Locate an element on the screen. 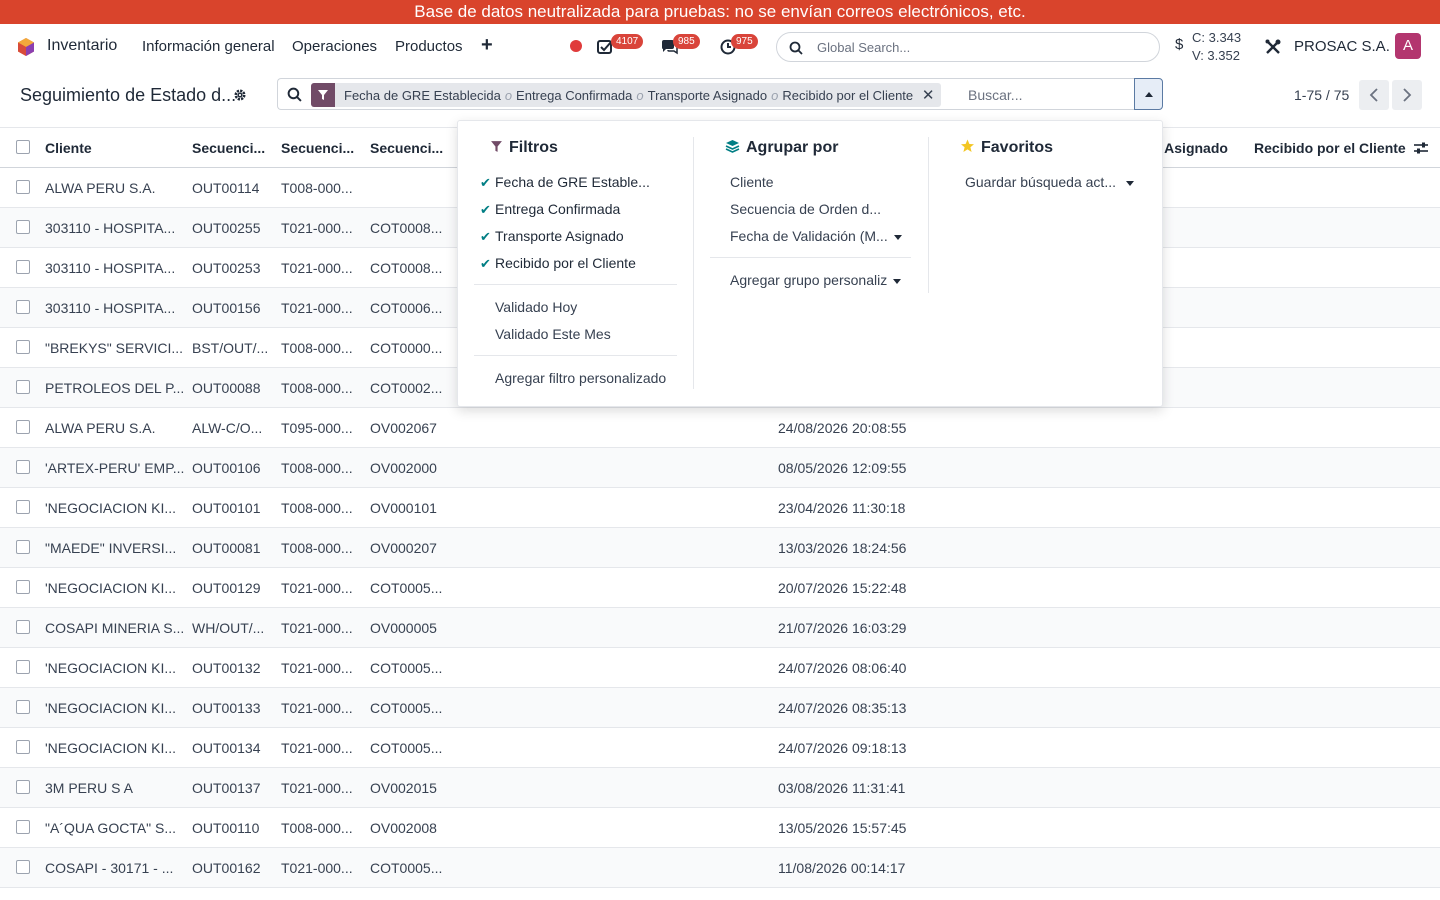 This screenshot has width=1440, height=900. add-custom-filter-button: Agregar filtro personalizado is located at coordinates (580, 378).